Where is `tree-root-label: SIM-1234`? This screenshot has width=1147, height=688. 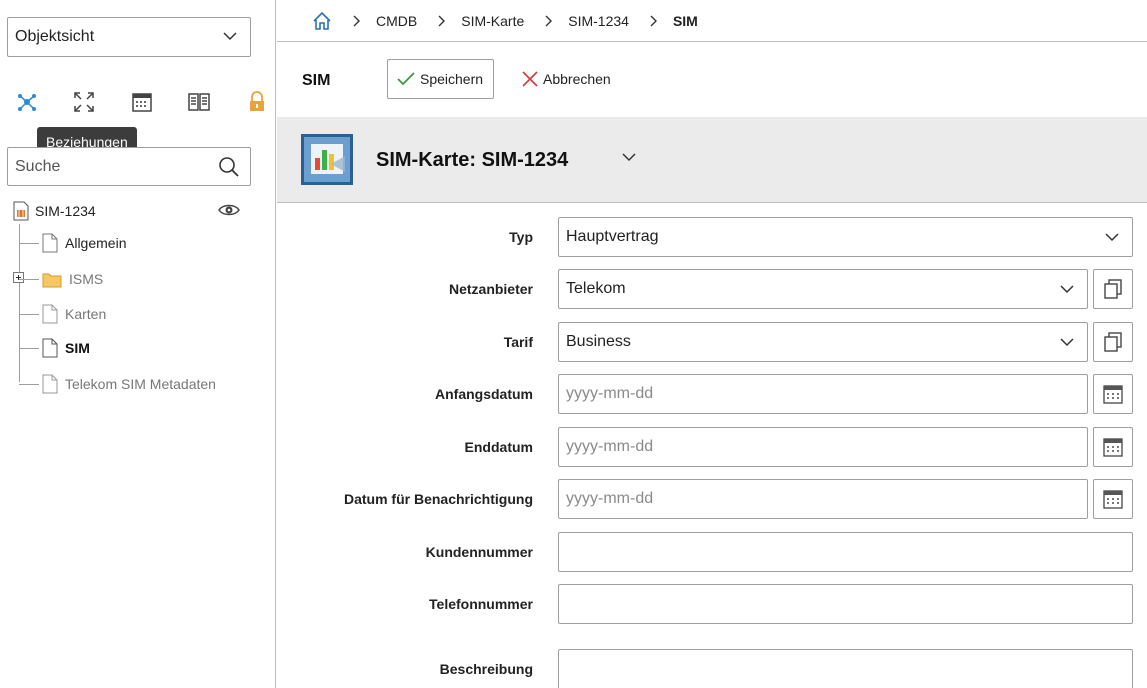 tree-root-label: SIM-1234 is located at coordinates (65, 211).